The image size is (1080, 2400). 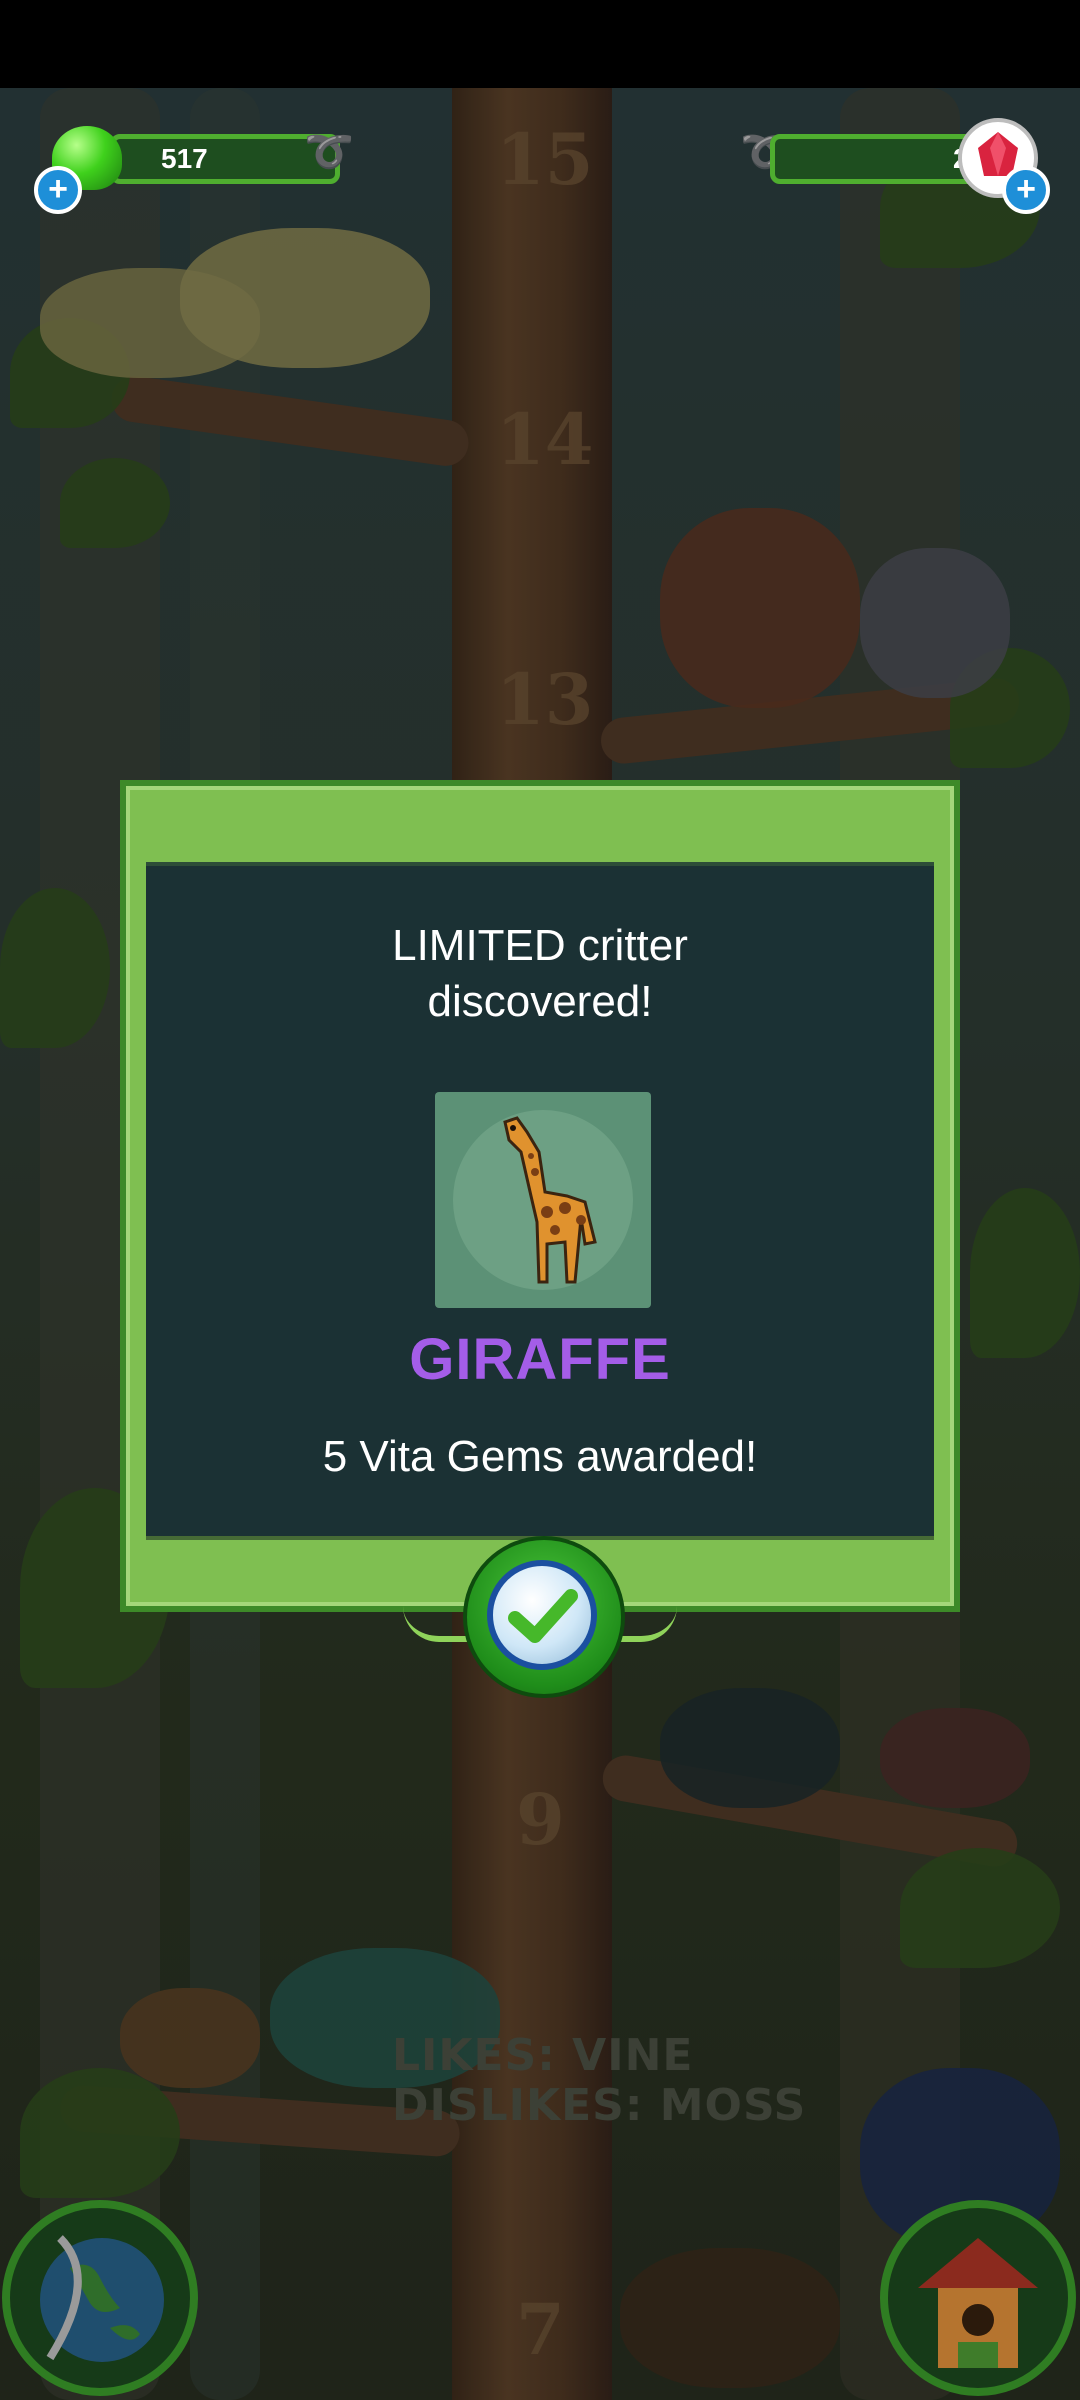 I want to click on world-map-button, so click(x=100, y=2298).